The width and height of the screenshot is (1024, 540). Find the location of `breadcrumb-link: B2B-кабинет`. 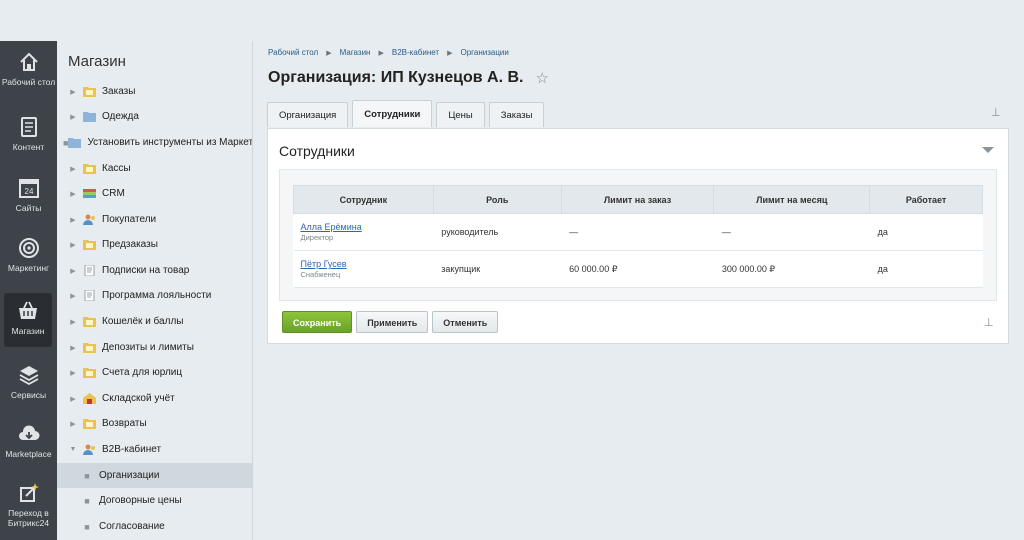

breadcrumb-link: B2B-кабинет is located at coordinates (415, 52).